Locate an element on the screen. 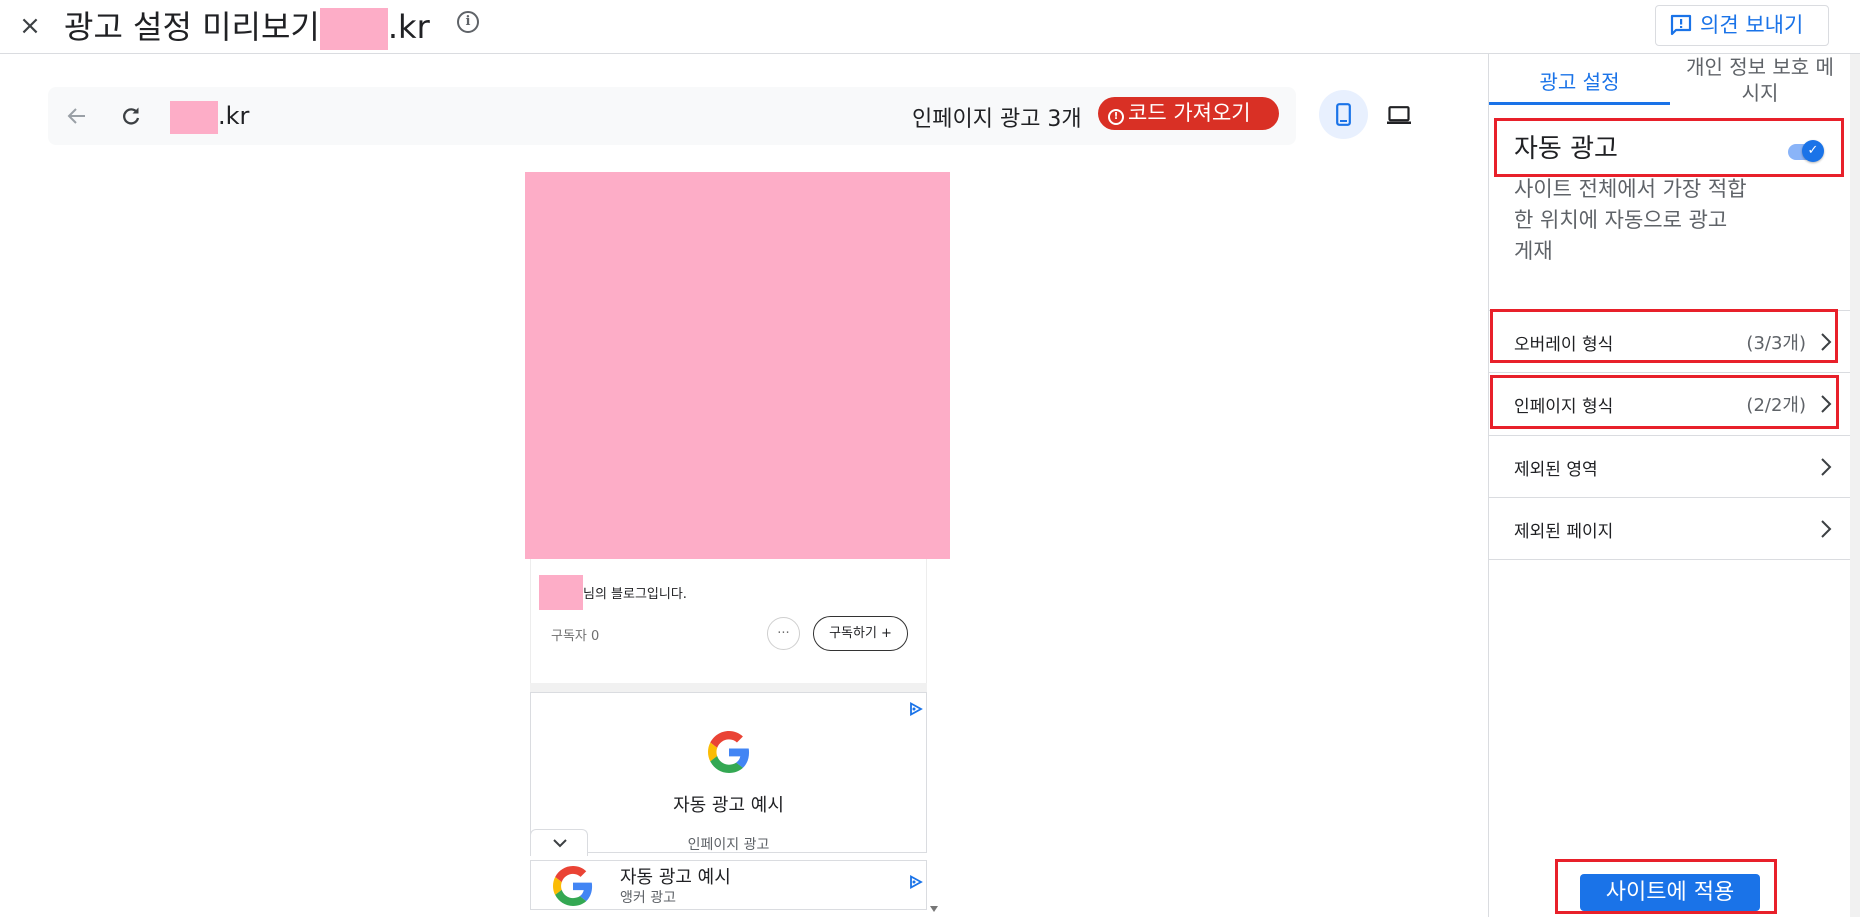 The height and width of the screenshot is (917, 1860). redacted-domain is located at coordinates (194, 117).